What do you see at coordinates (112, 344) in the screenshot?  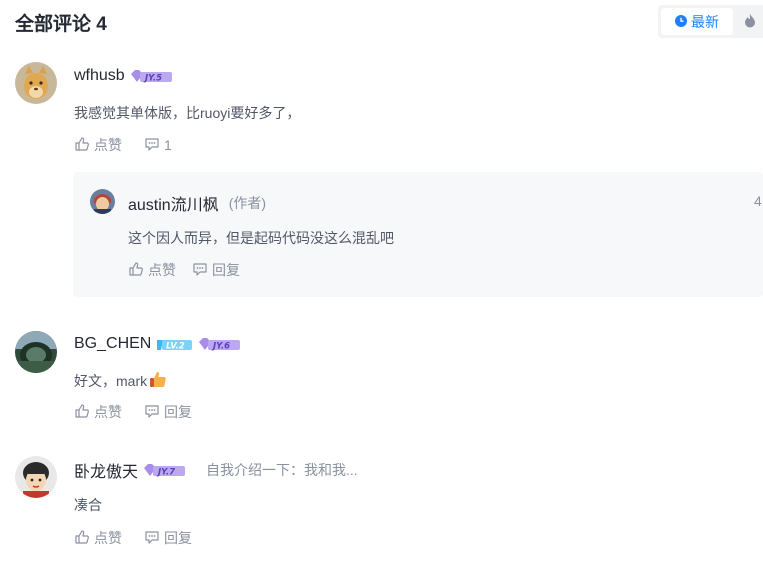 I see `comment-username: BG_CHEN` at bounding box center [112, 344].